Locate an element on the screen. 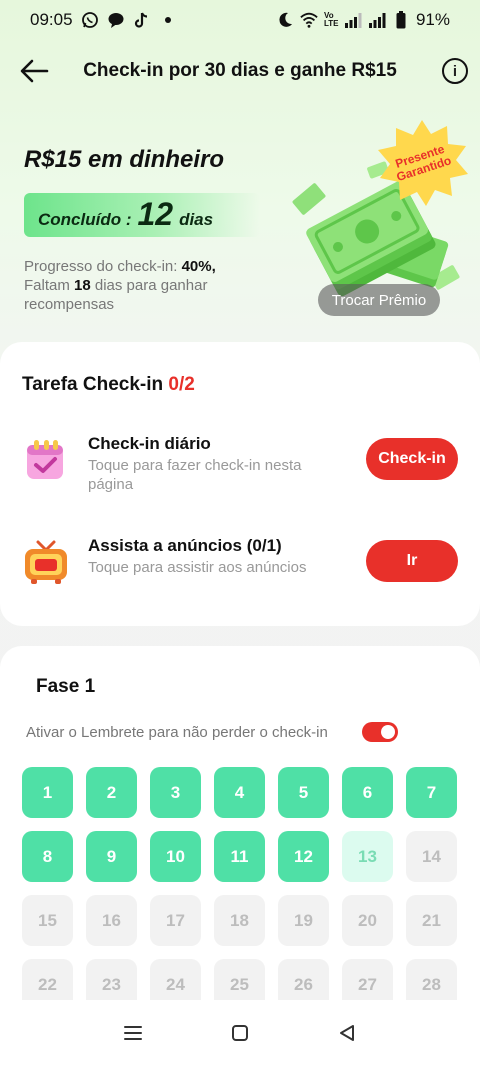 The height and width of the screenshot is (1066, 480). day-cell-12: 12 is located at coordinates (303, 856).